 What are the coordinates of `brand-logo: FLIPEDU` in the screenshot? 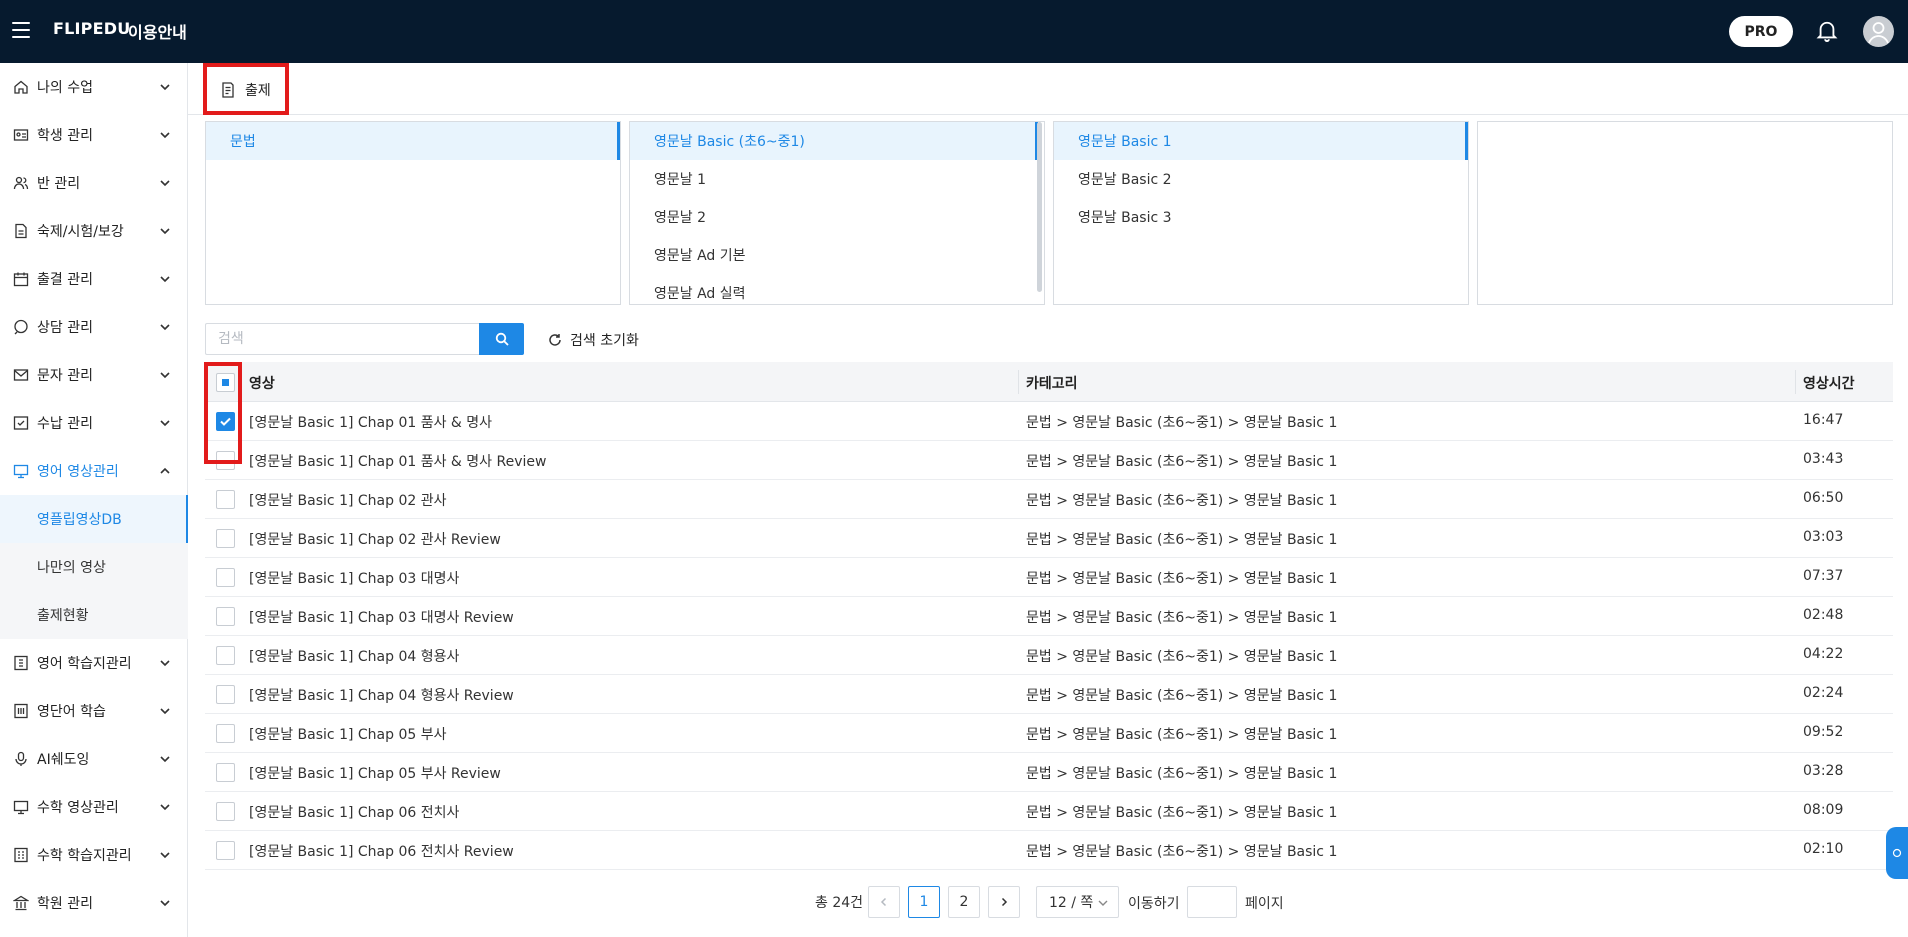 It's located at (91, 28).